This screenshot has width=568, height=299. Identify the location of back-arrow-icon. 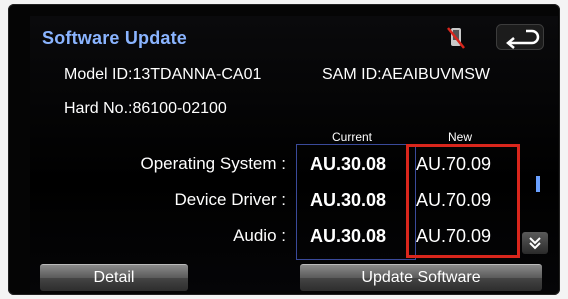
(520, 37).